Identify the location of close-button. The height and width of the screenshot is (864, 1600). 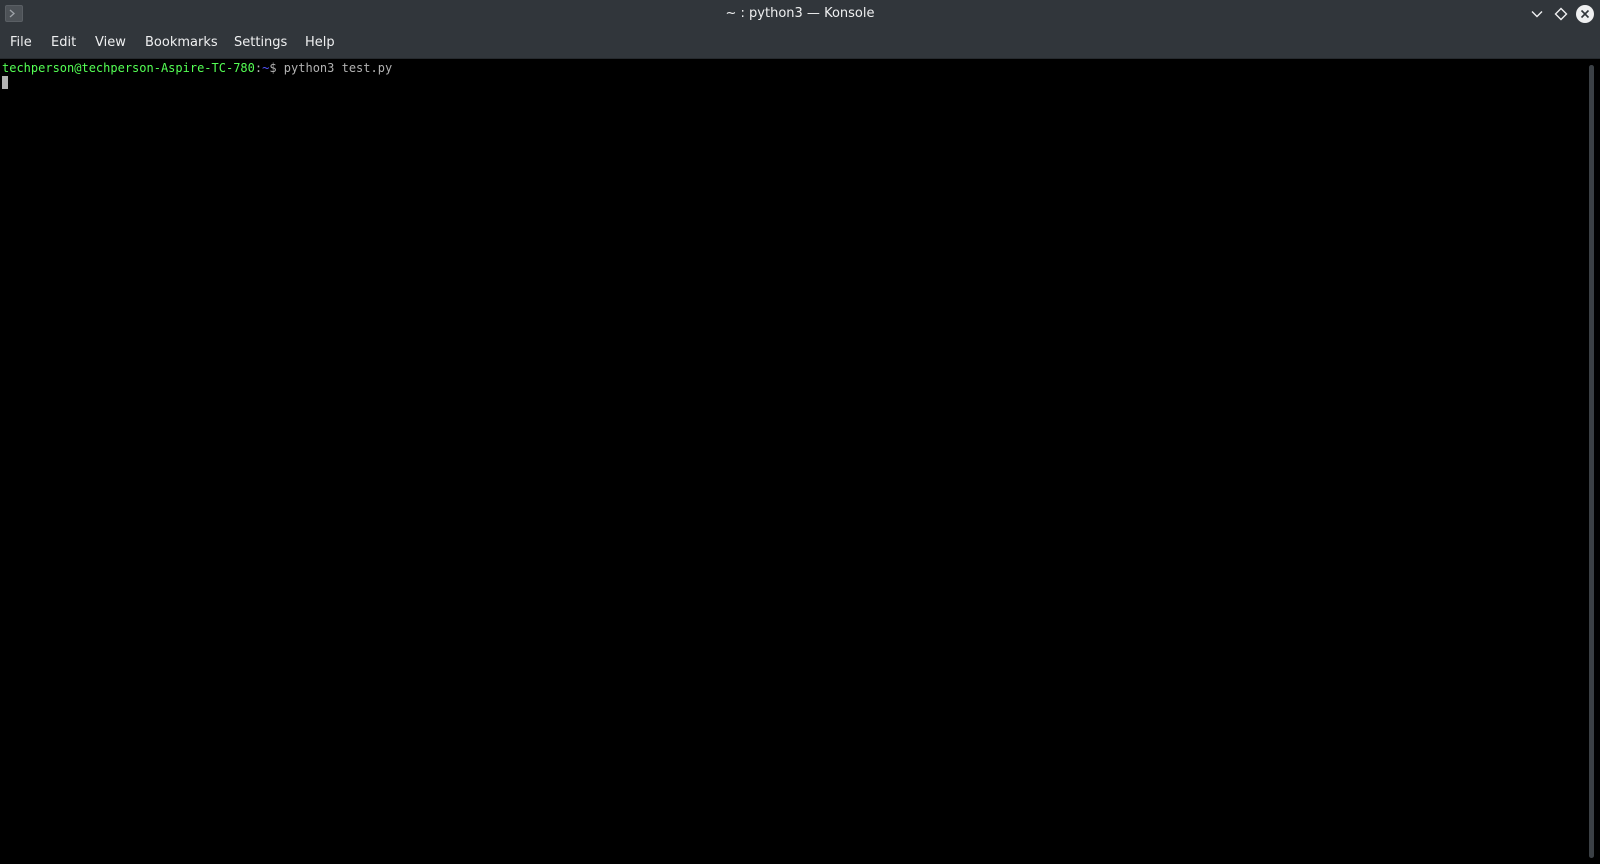
(1585, 14).